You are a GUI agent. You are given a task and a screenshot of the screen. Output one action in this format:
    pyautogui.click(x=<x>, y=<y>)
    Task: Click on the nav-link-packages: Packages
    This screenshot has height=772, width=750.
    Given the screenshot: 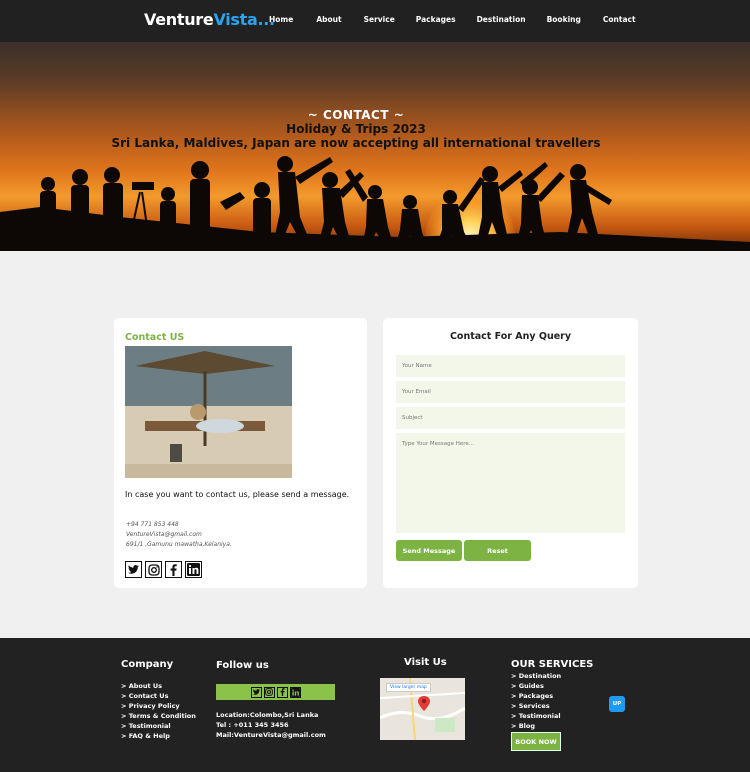 What is the action you would take?
    pyautogui.click(x=436, y=19)
    